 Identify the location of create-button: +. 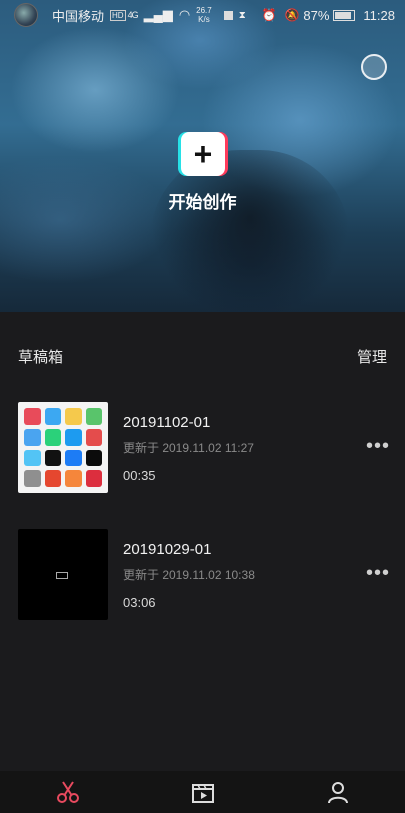
(203, 154).